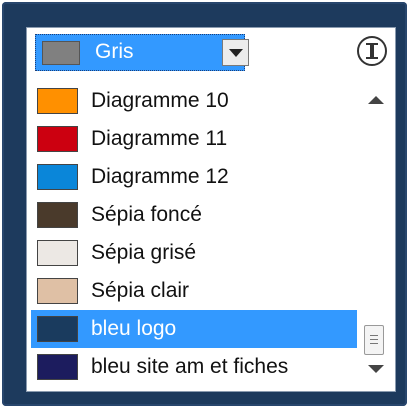  I want to click on list-item: Diagramme 10, so click(194, 101).